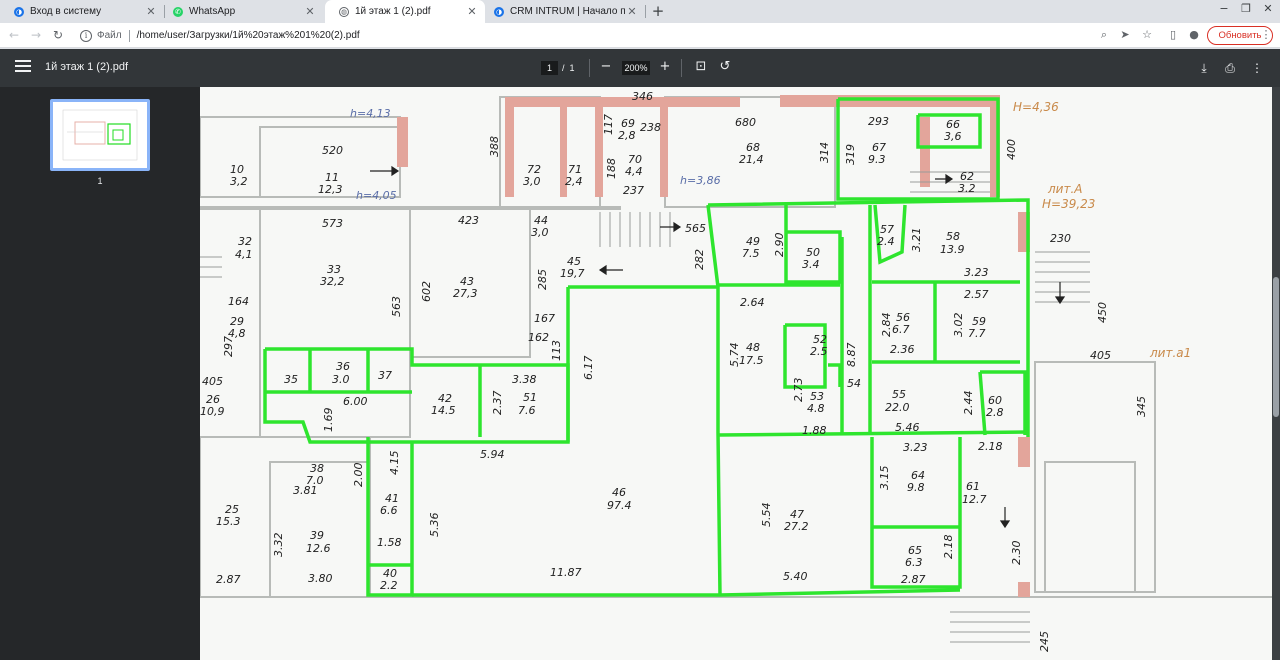 Image resolution: width=1280 pixels, height=660 pixels. Describe the element at coordinates (212, 11) in the screenshot. I see `tab-title: WhatsApp` at that location.